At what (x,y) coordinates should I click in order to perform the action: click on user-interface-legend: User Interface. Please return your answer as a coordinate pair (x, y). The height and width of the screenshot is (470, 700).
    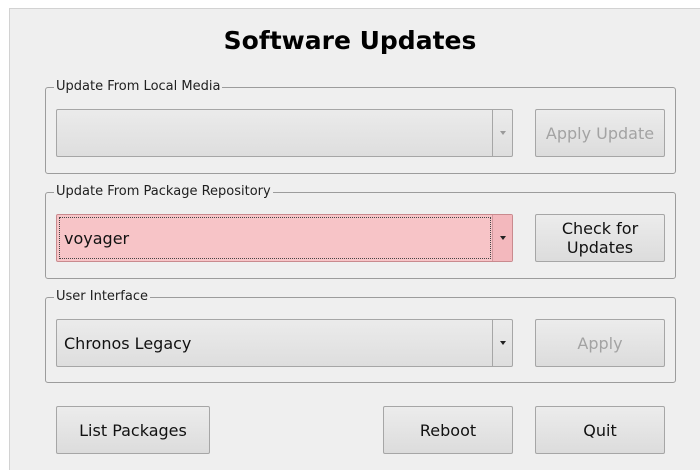
    Looking at the image, I should click on (102, 296).